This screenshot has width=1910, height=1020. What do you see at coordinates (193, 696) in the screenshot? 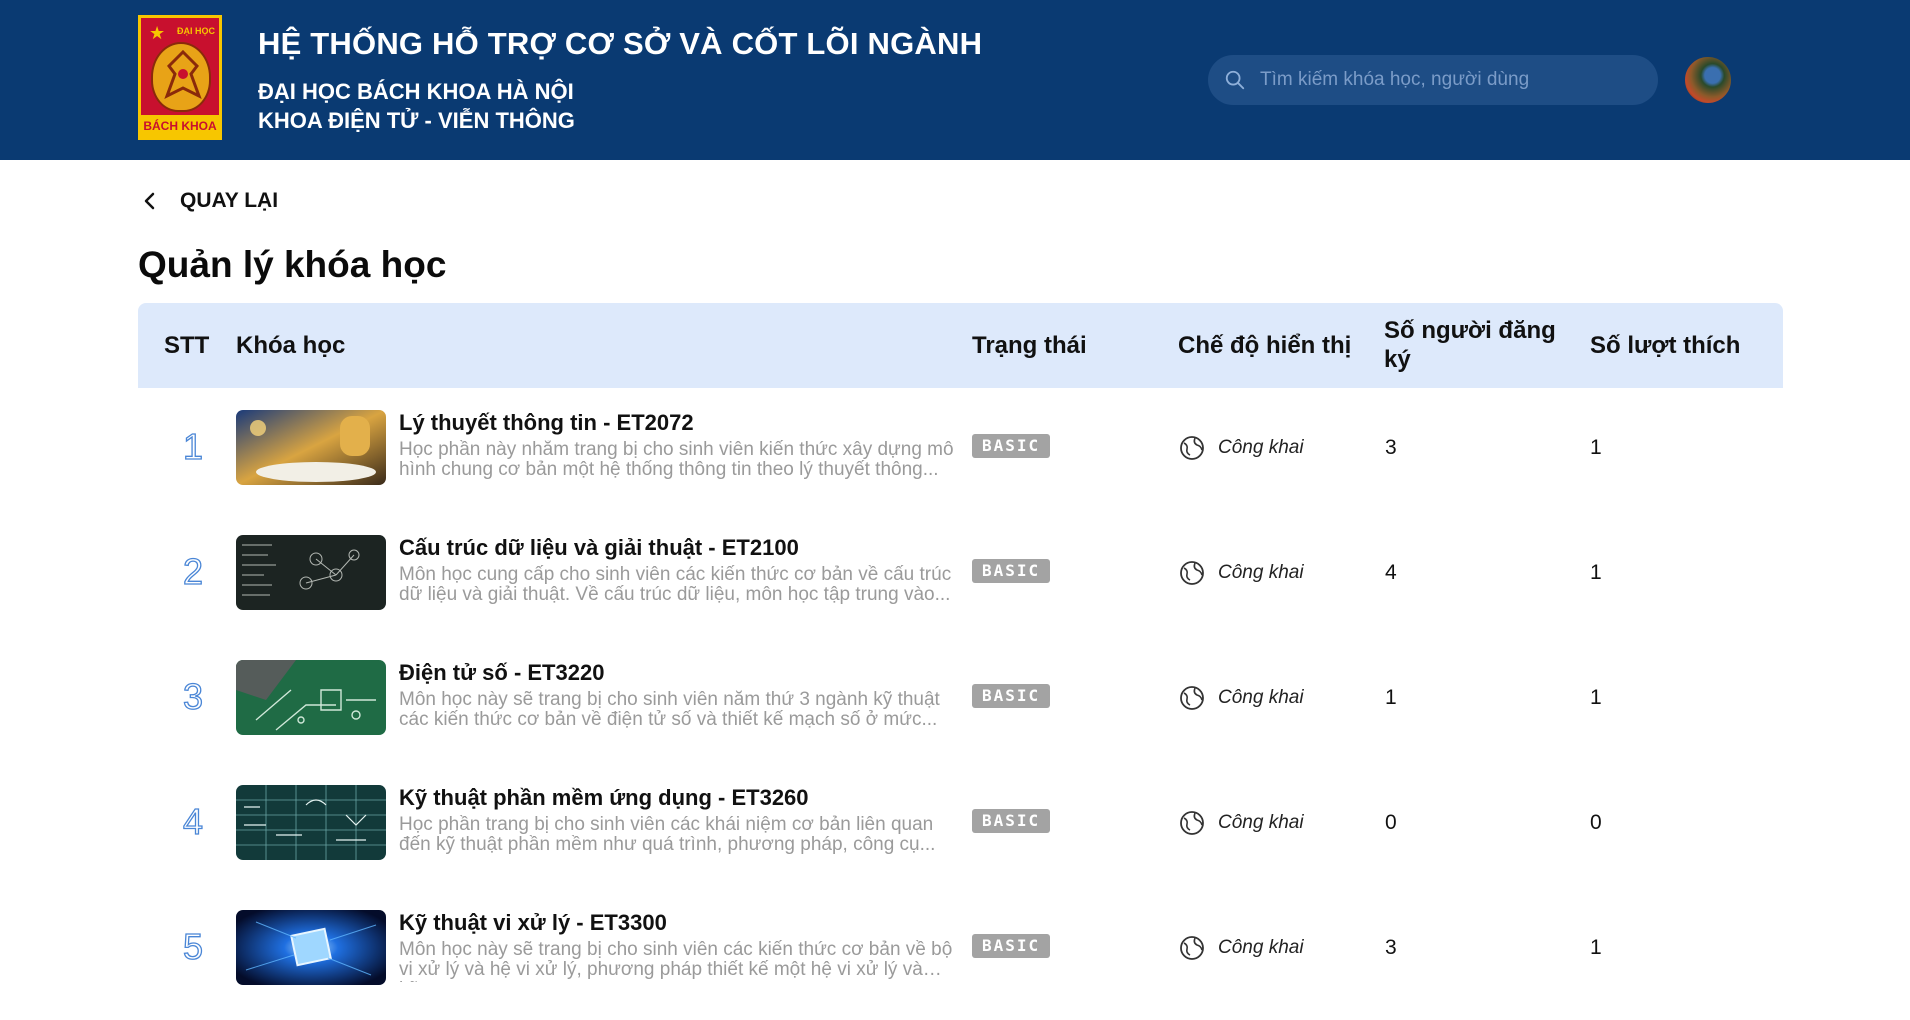
I see `row-index: 3` at bounding box center [193, 696].